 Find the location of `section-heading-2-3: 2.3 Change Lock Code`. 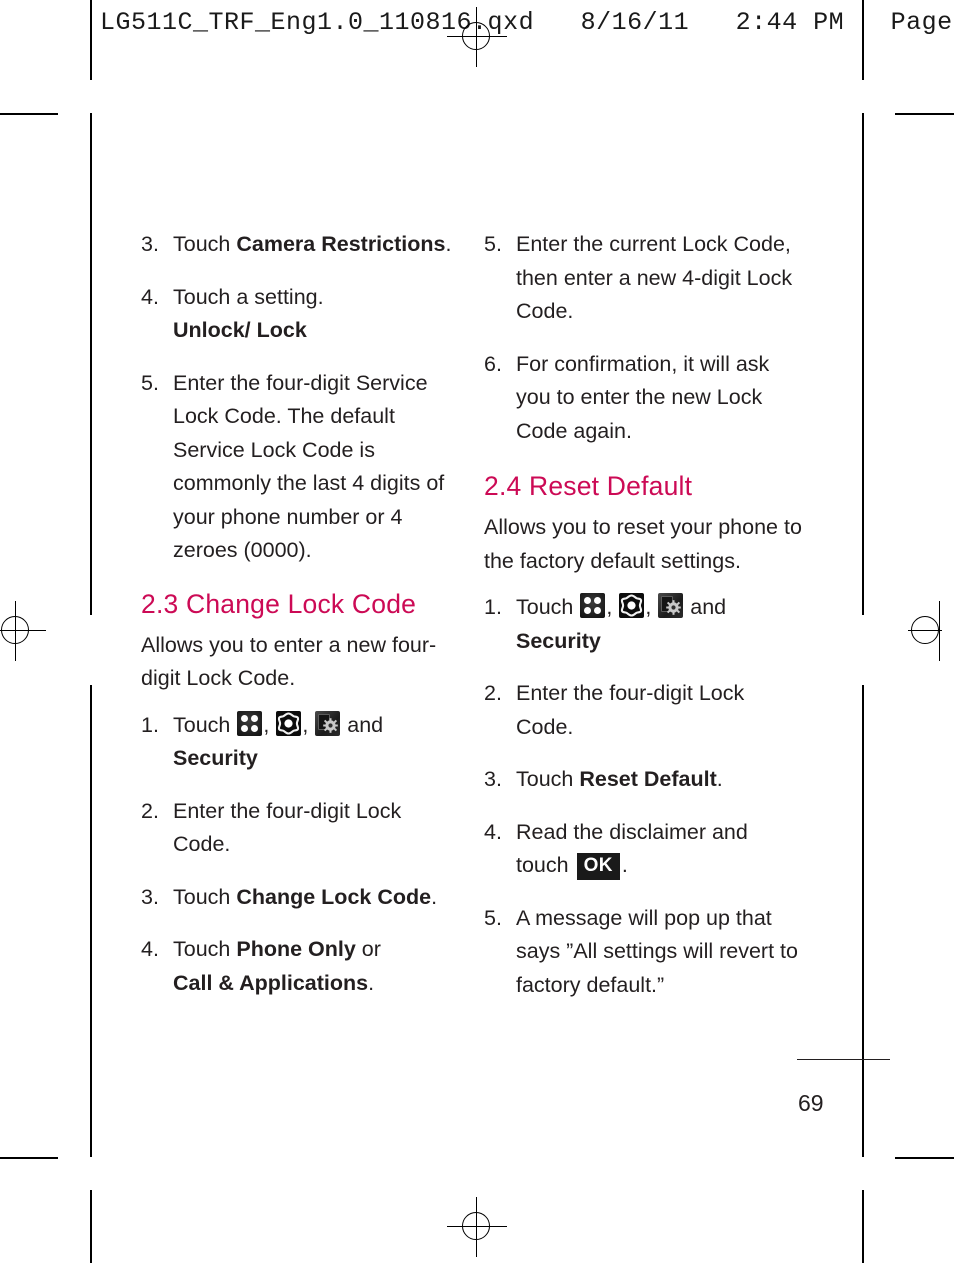

section-heading-2-3: 2.3 Change Lock Code is located at coordinates (279, 603).